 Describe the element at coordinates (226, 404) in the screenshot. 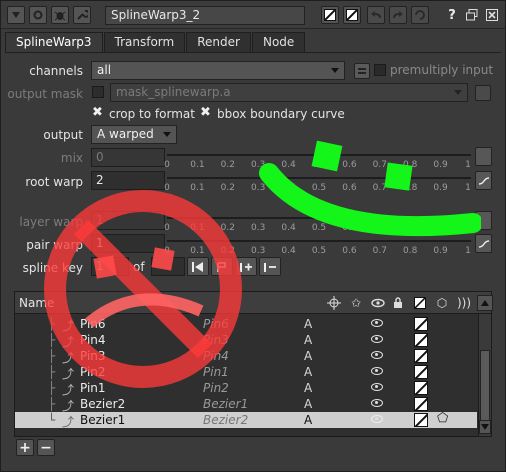

I see `row-parent: Bezier1` at that location.